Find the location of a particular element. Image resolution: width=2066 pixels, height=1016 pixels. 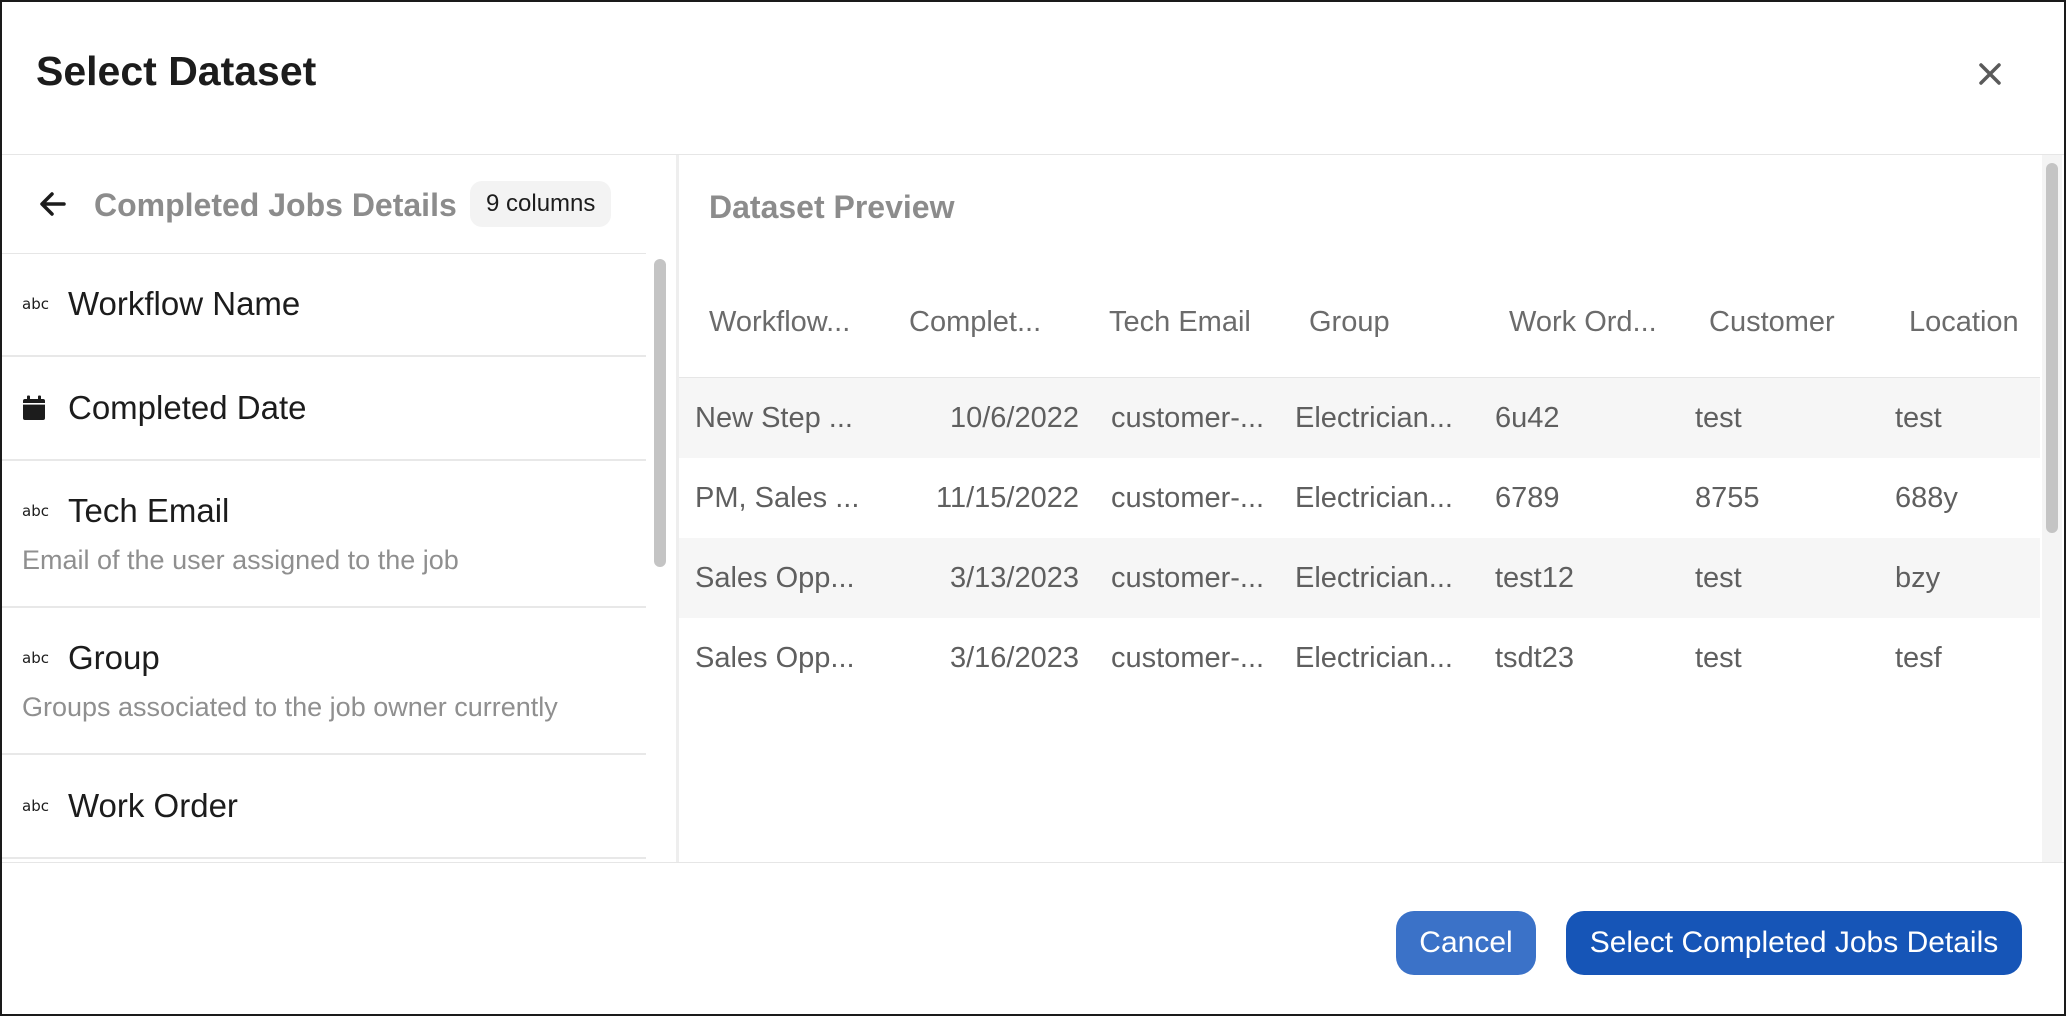

column-name: Completed Date is located at coordinates (187, 407).